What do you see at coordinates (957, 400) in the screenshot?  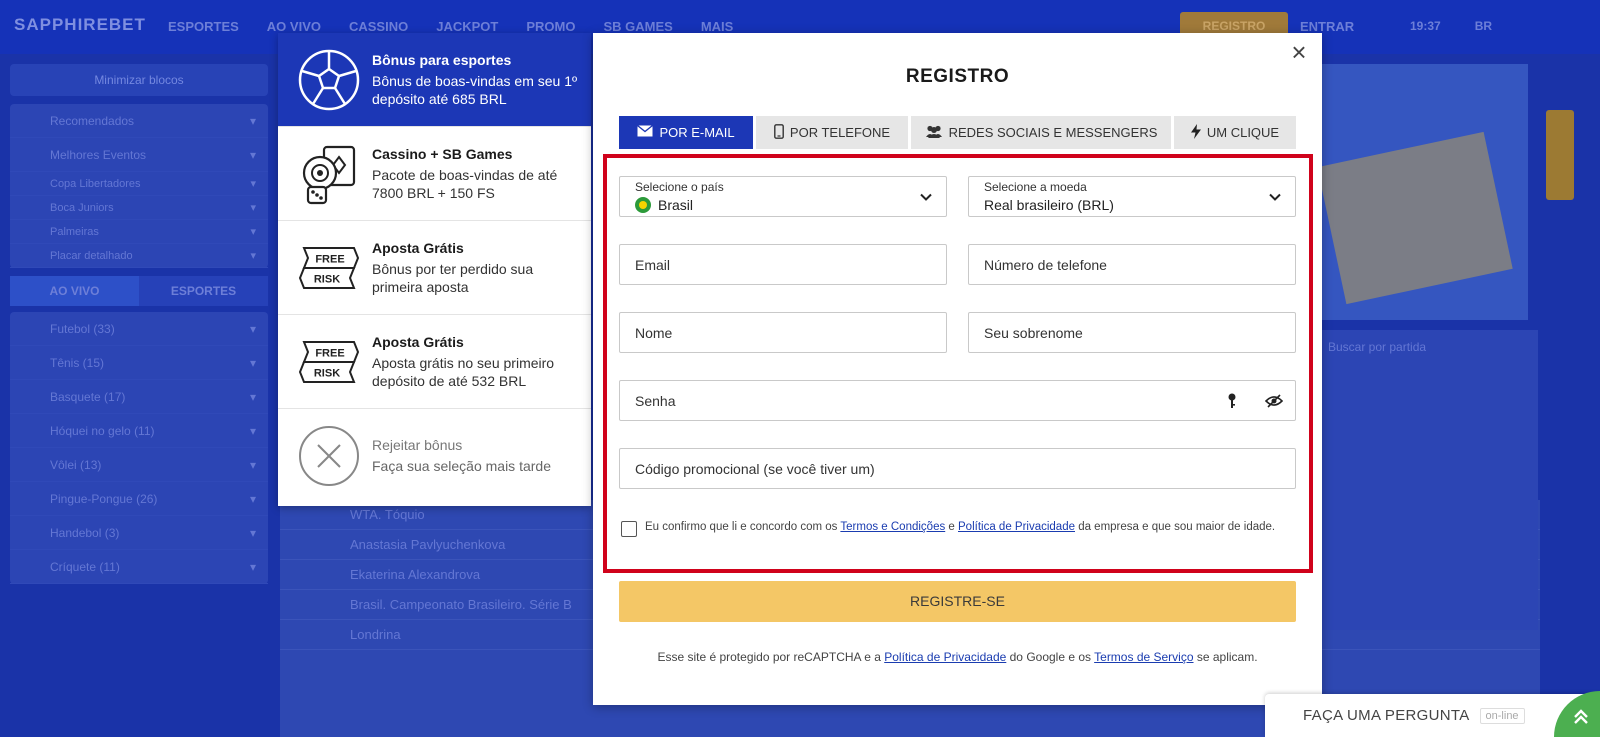 I see `password-field: Senha` at bounding box center [957, 400].